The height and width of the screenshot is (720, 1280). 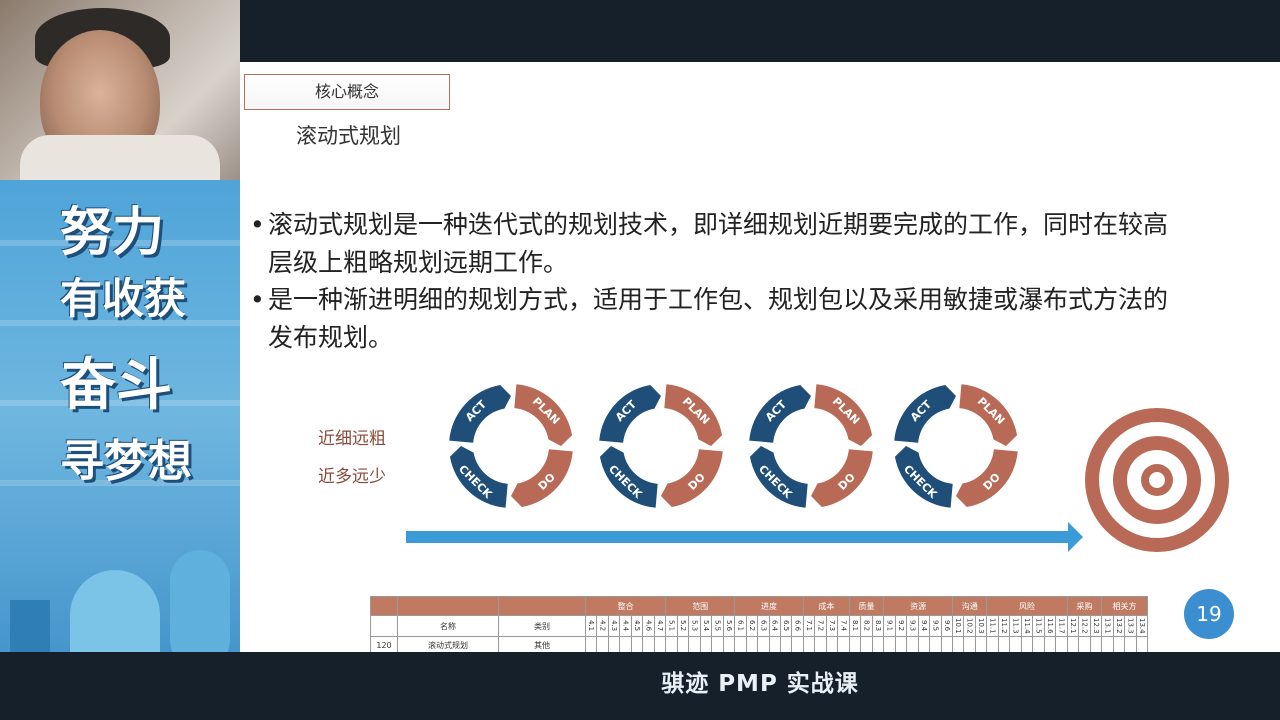 What do you see at coordinates (786, 626) in the screenshot?
I see `process-code: 6.5` at bounding box center [786, 626].